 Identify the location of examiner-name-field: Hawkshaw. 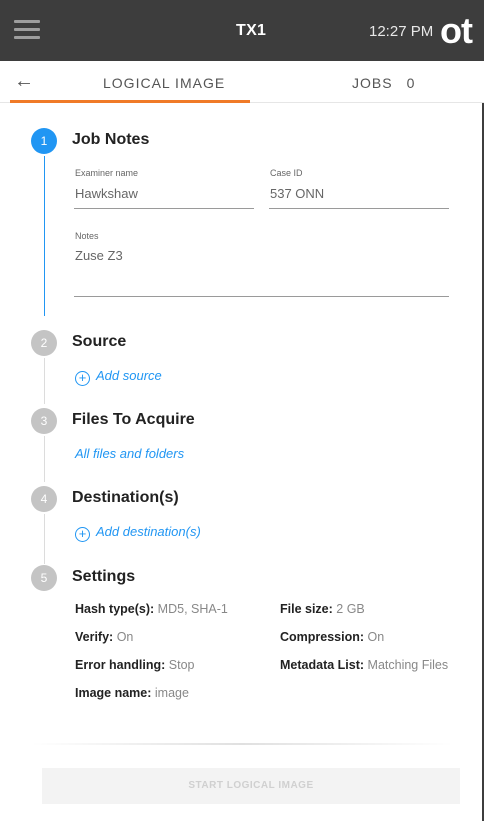
(106, 193).